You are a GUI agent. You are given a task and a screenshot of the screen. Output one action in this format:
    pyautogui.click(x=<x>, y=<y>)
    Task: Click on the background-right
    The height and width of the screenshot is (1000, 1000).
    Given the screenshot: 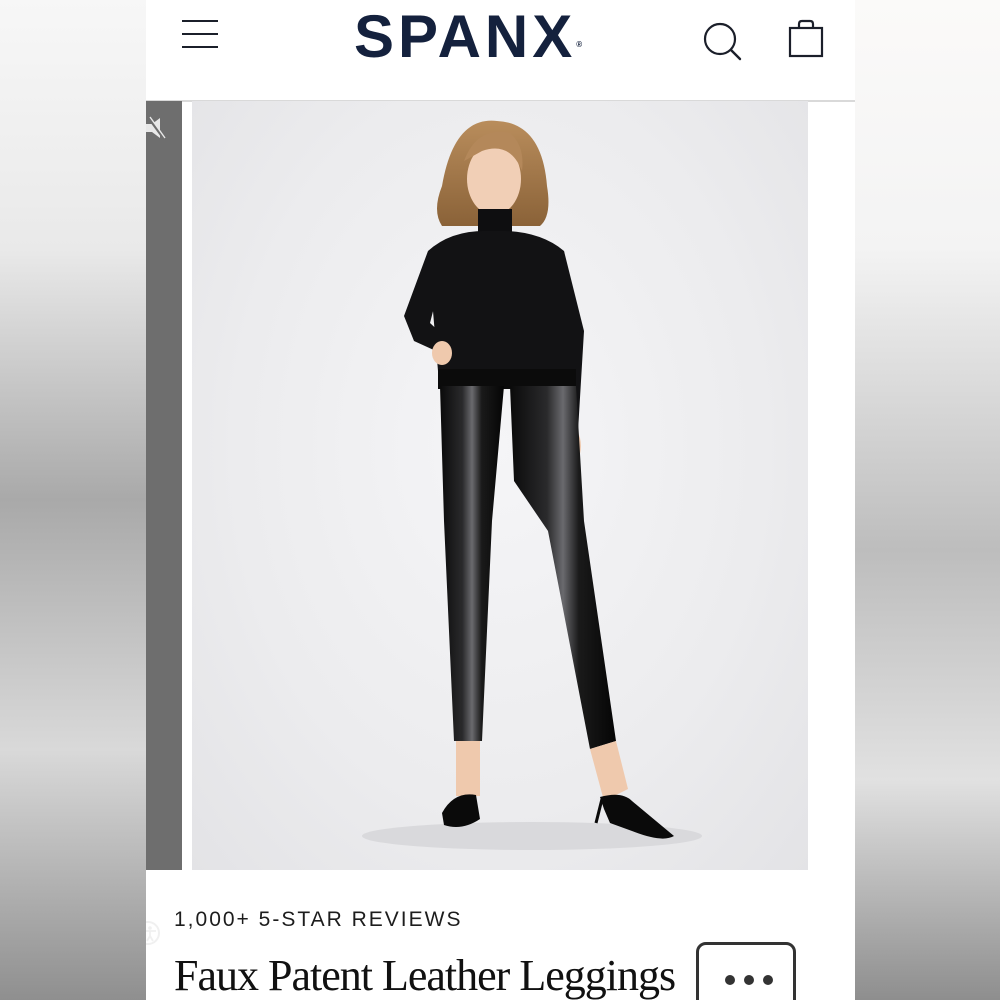 What is the action you would take?
    pyautogui.click(x=927, y=500)
    